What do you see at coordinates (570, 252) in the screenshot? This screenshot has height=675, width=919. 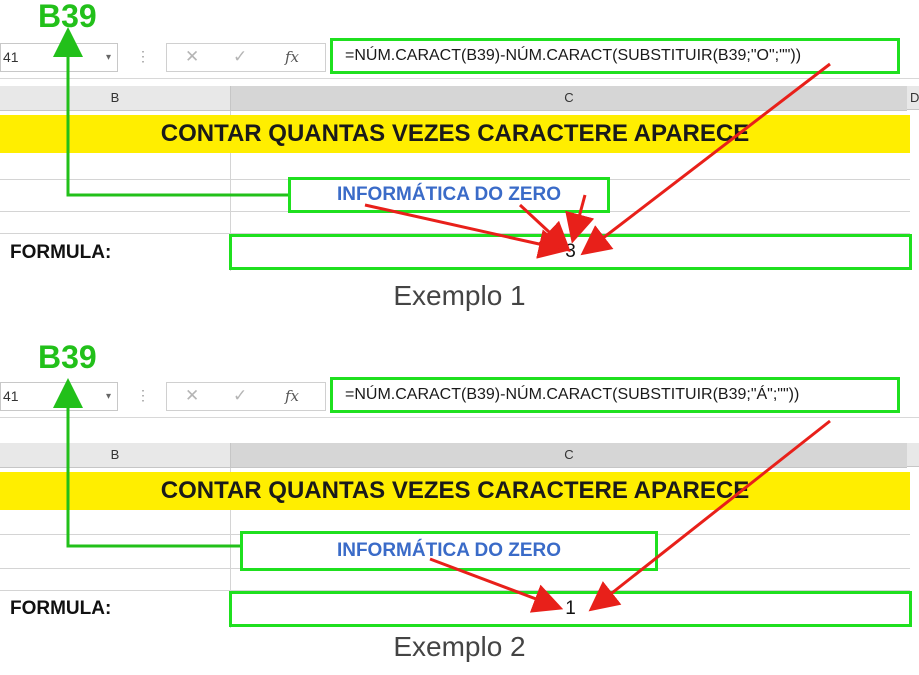 I see `result-cell: 3` at bounding box center [570, 252].